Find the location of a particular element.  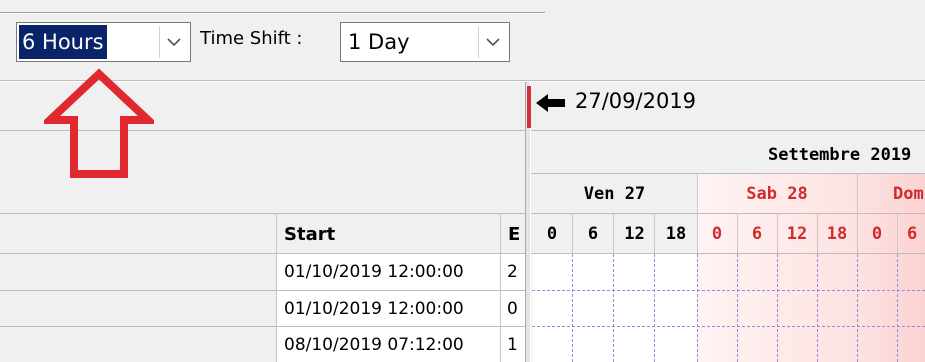

table-row: 01/10/2019 12:00:00 0 is located at coordinates (262, 308).